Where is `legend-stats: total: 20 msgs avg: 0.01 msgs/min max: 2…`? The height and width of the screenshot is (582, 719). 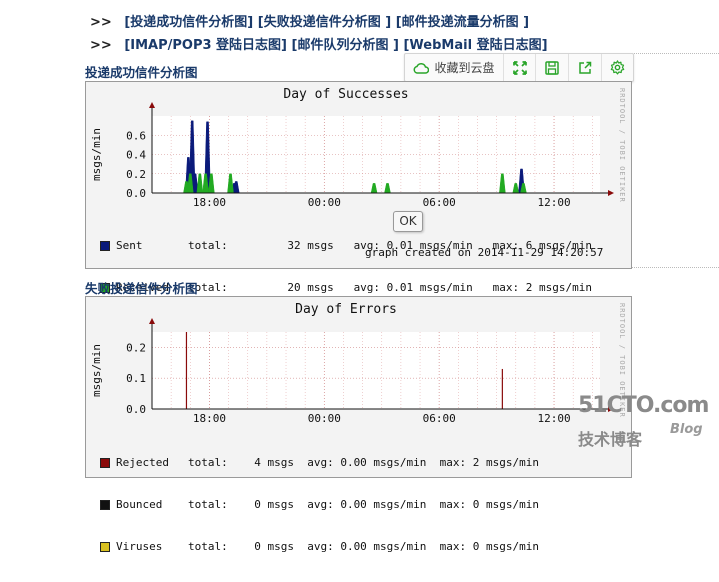
legend-stats: total: 20 msgs avg: 0.01 msgs/min max: 2… is located at coordinates (390, 287).